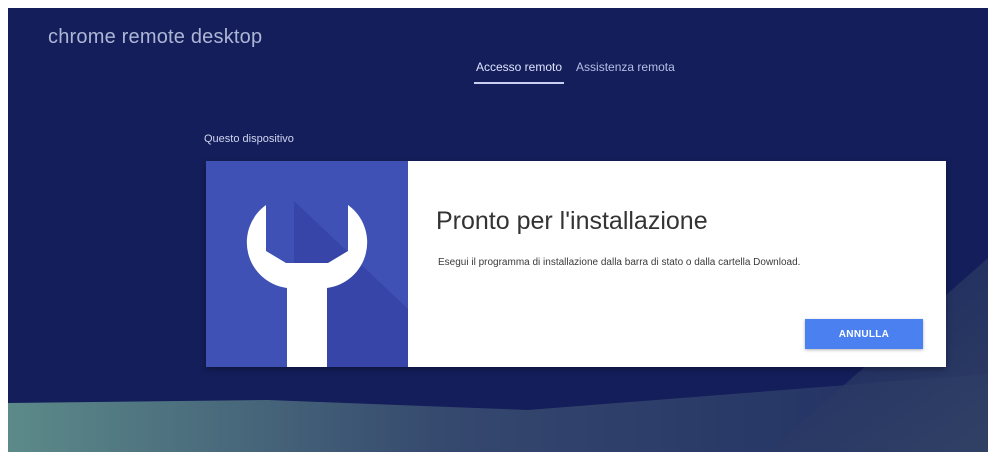  Describe the element at coordinates (625, 72) in the screenshot. I see `tab-remote-support: Assistenza remota` at that location.